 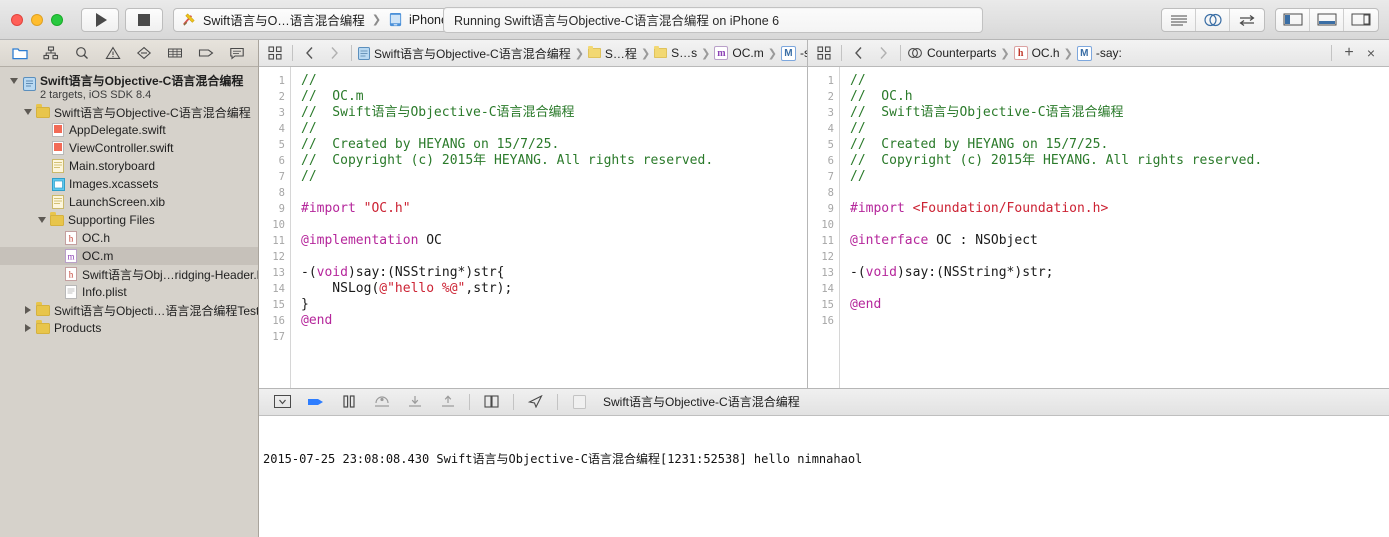 I want to click on toggle-utilities-button, so click(x=1361, y=20).